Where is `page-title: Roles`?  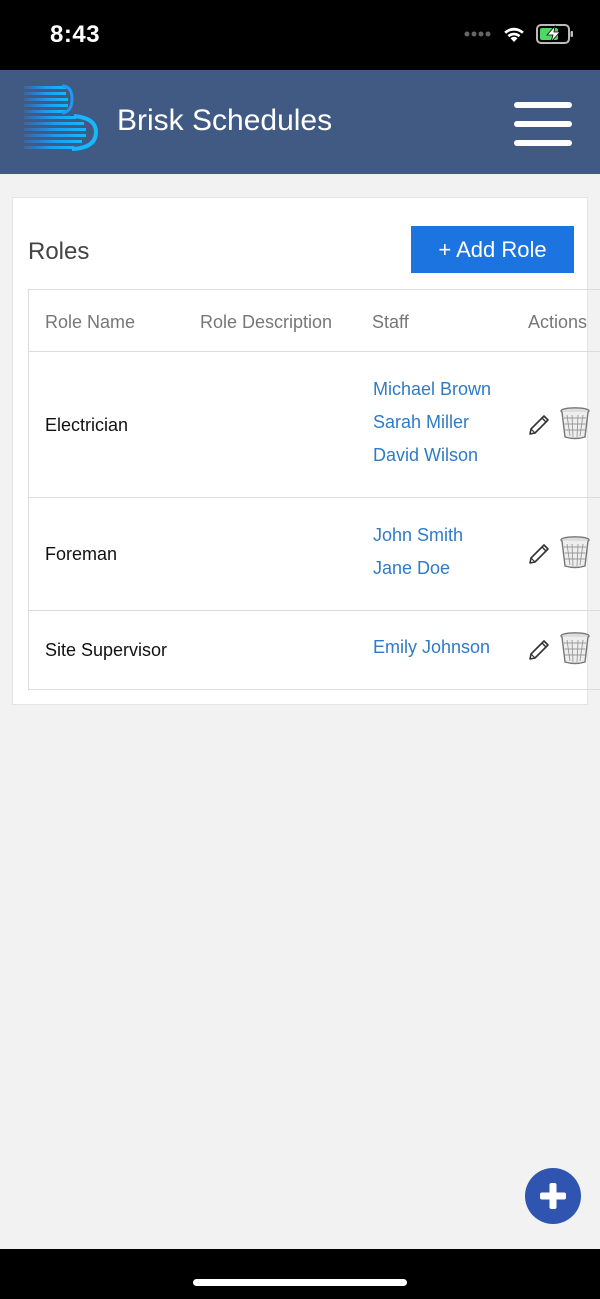 page-title: Roles is located at coordinates (59, 251).